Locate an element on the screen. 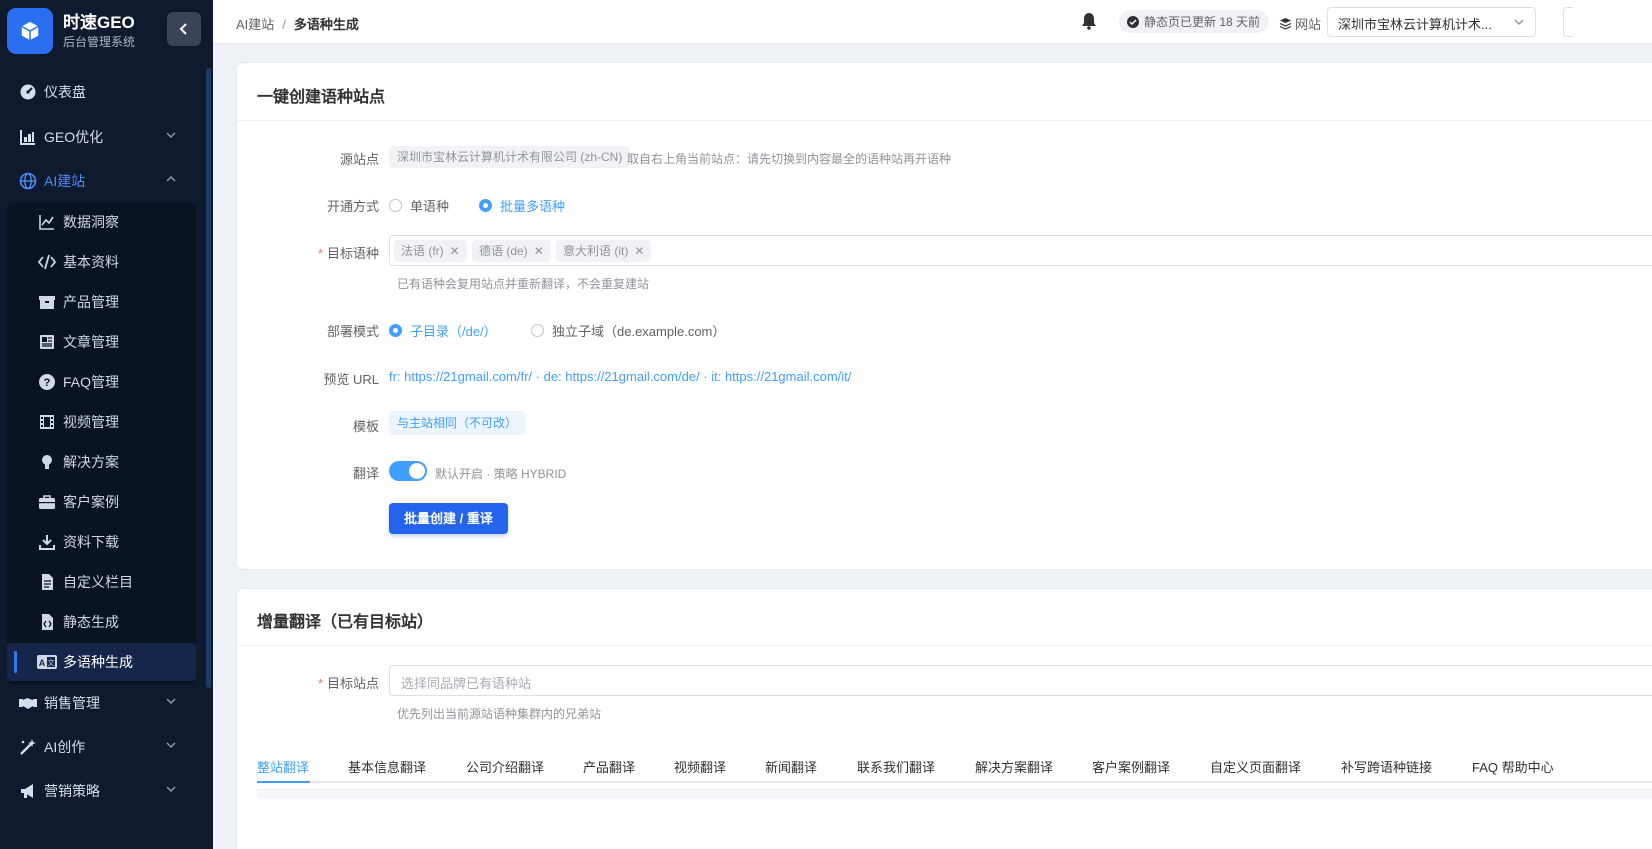  chevron-left-icon is located at coordinates (183, 29).